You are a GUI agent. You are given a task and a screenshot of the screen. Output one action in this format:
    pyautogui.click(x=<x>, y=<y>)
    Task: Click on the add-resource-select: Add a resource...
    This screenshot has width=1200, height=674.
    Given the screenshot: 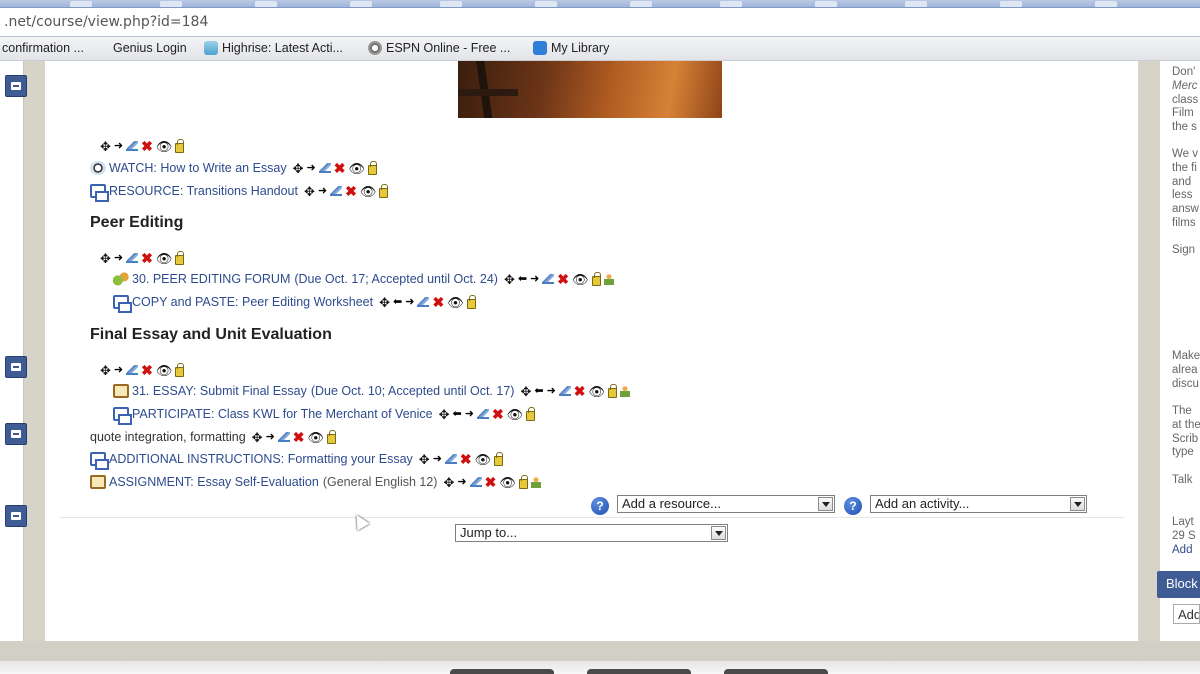 What is the action you would take?
    pyautogui.click(x=726, y=504)
    